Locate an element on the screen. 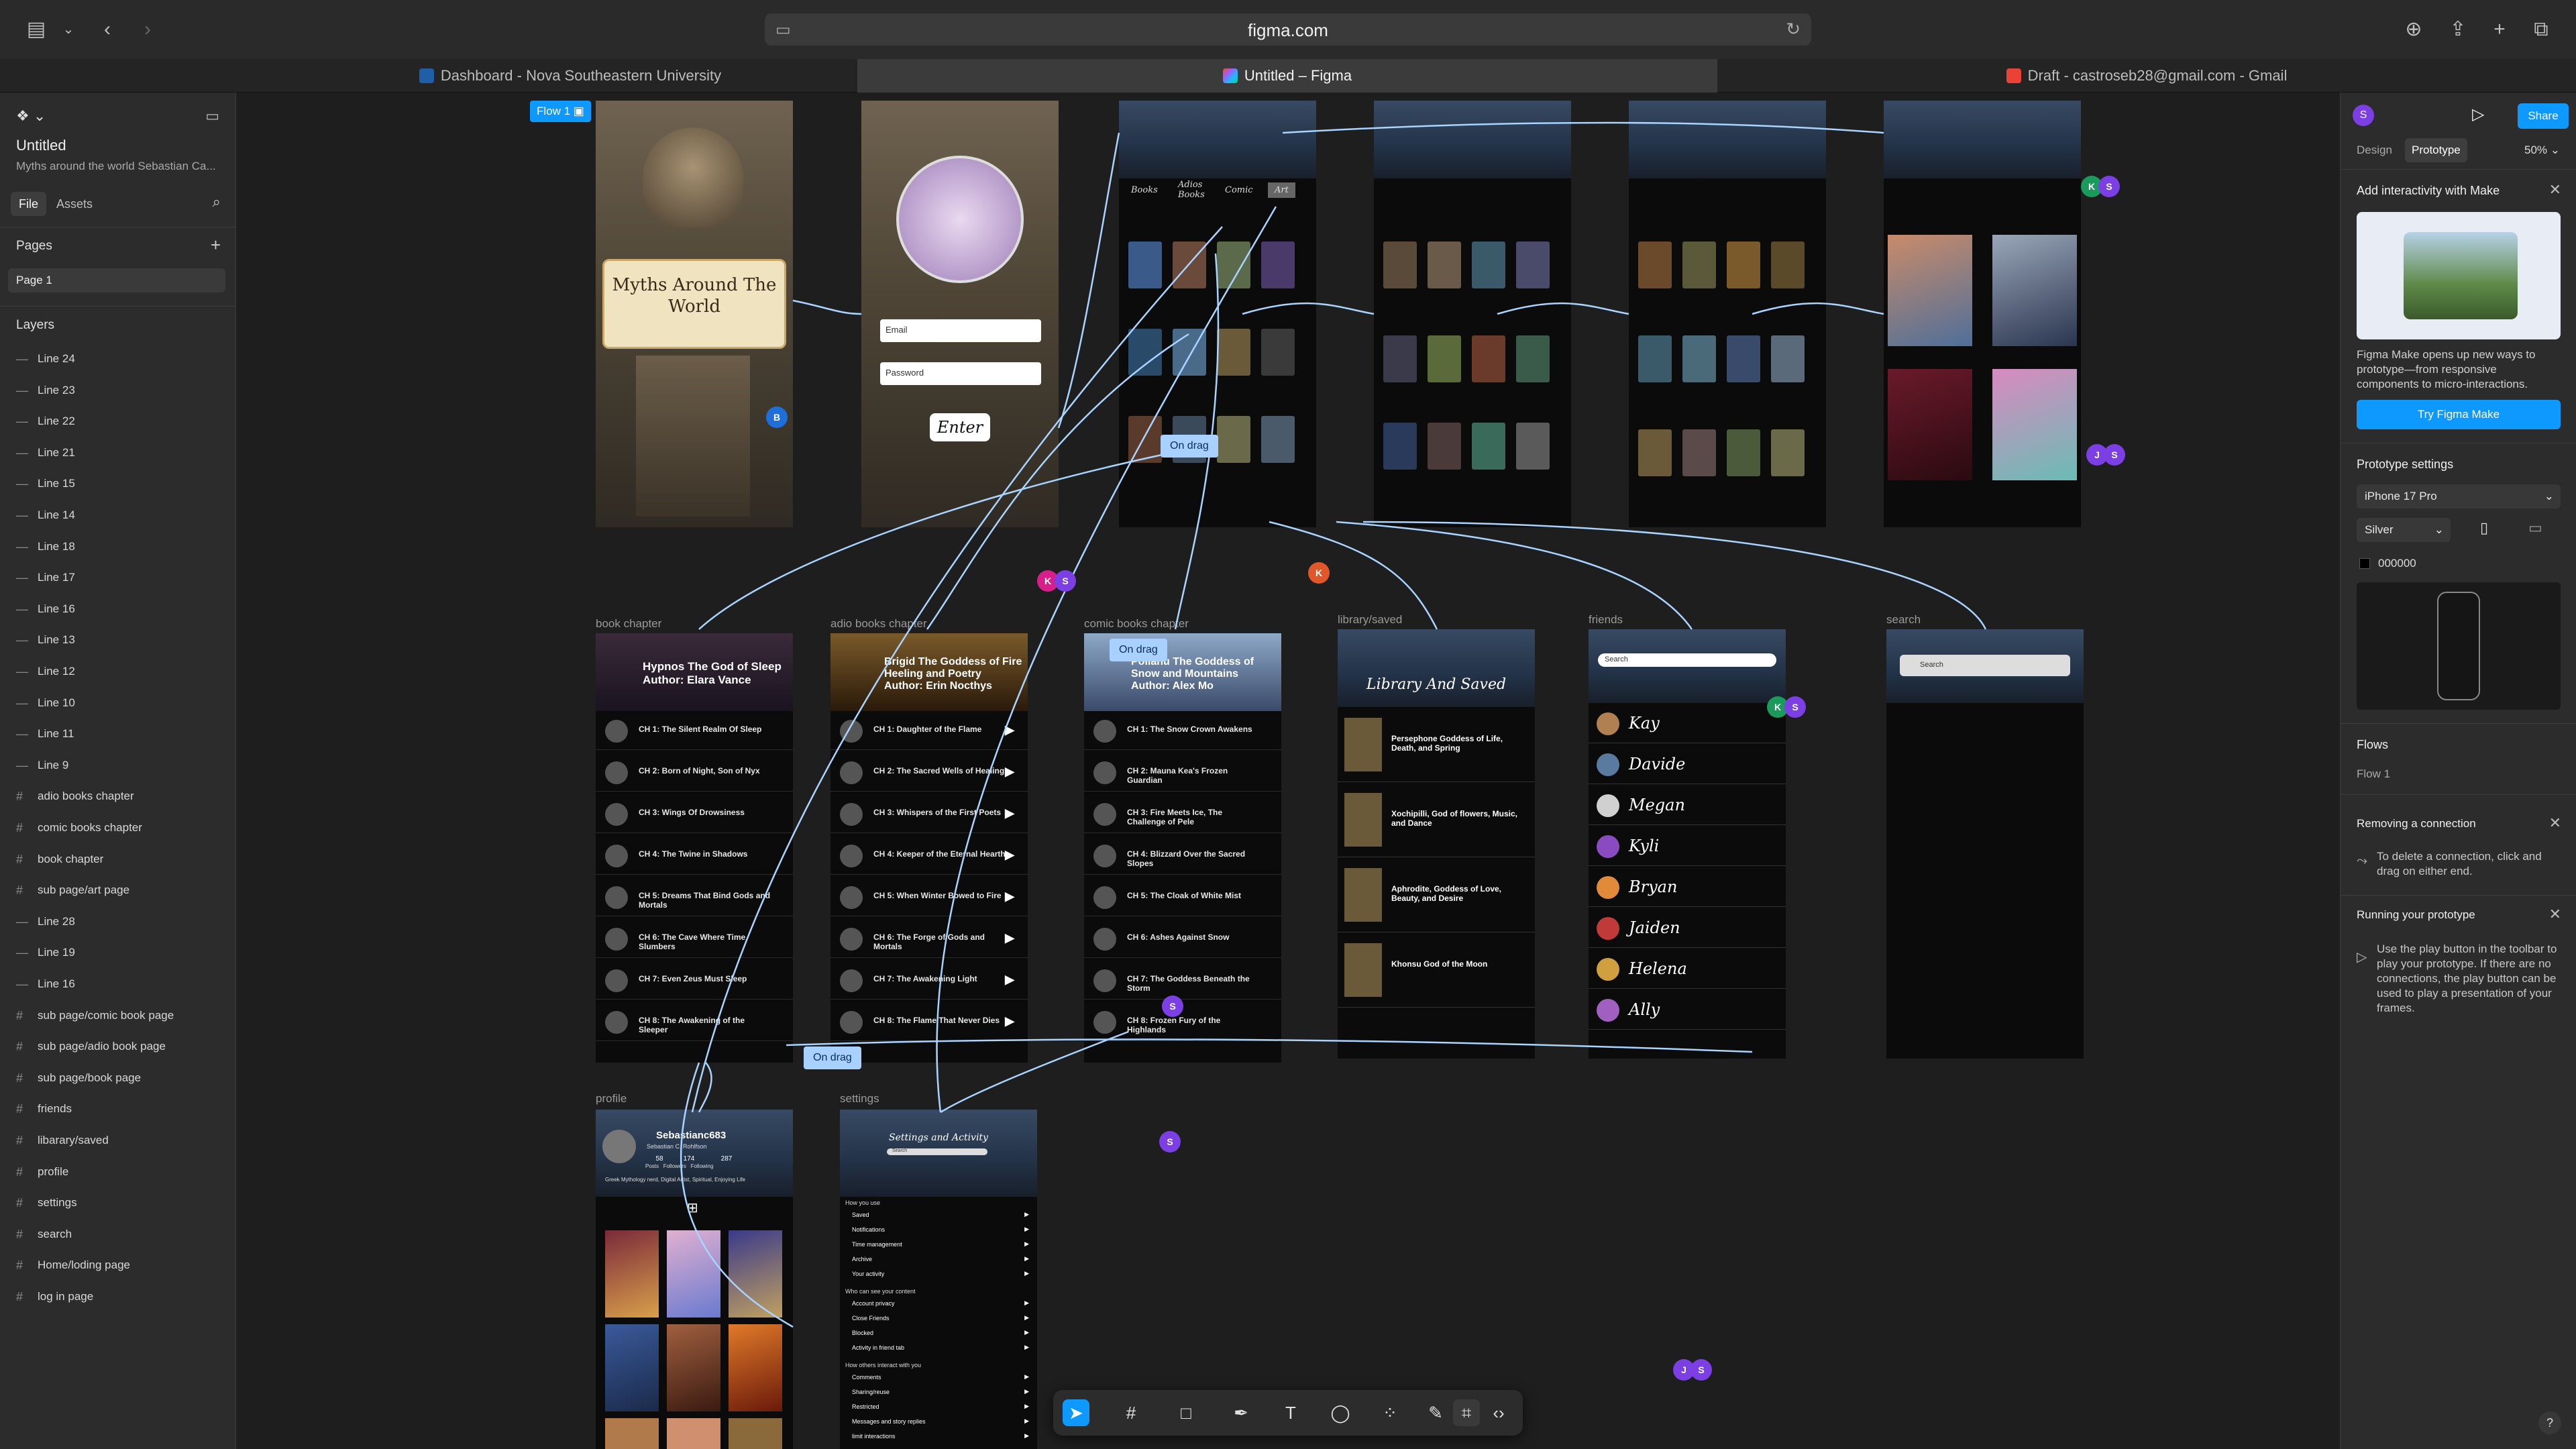 The image size is (2576, 1449). address-bar: ▭ figma.com ↻ is located at coordinates (1288, 29).